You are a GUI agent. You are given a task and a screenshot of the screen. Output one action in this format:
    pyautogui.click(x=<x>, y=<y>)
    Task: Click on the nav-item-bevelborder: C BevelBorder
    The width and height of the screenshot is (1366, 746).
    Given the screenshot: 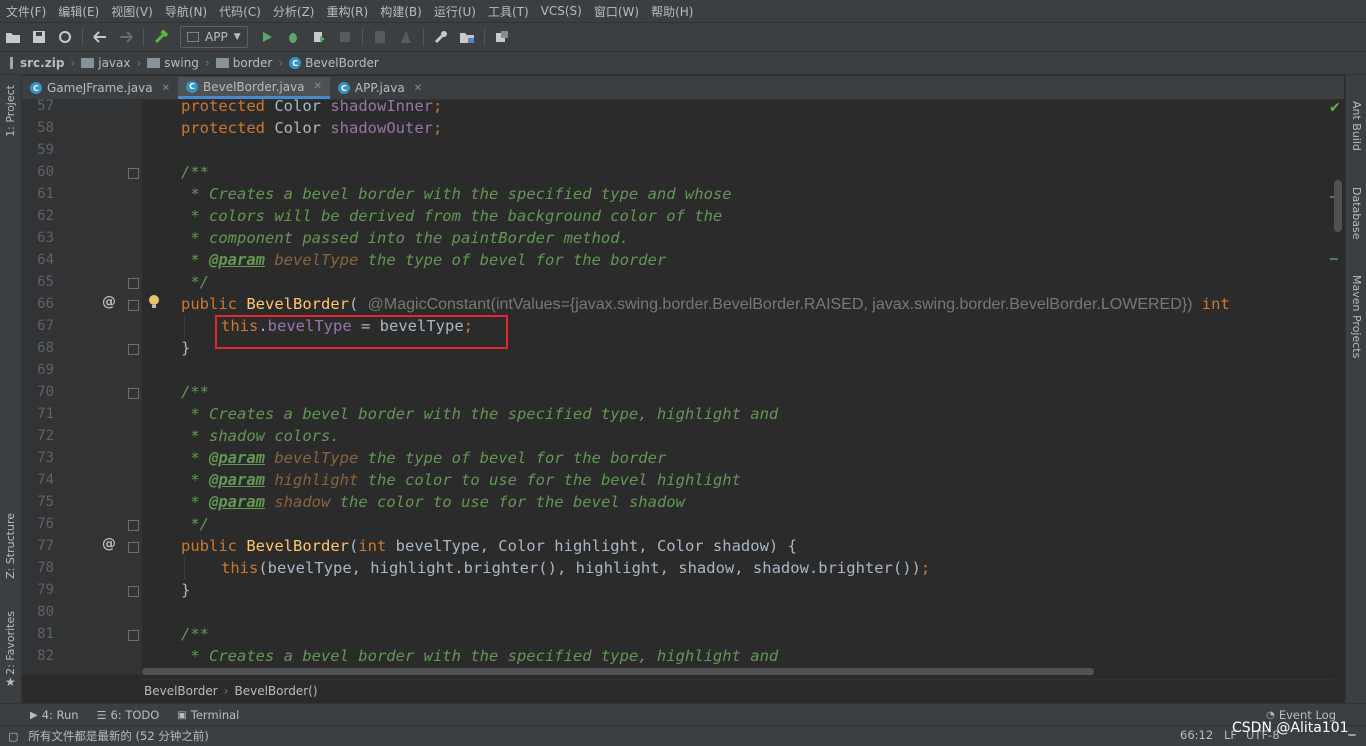 What is the action you would take?
    pyautogui.click(x=334, y=63)
    